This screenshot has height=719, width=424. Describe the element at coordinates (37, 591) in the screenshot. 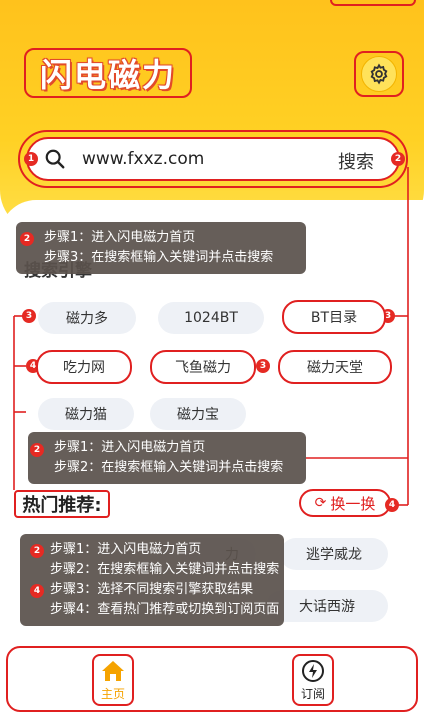

I see `badge-4-full: 4` at that location.